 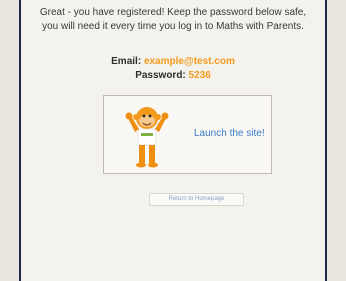 What do you see at coordinates (160, 75) in the screenshot?
I see `password-label: Password:` at bounding box center [160, 75].